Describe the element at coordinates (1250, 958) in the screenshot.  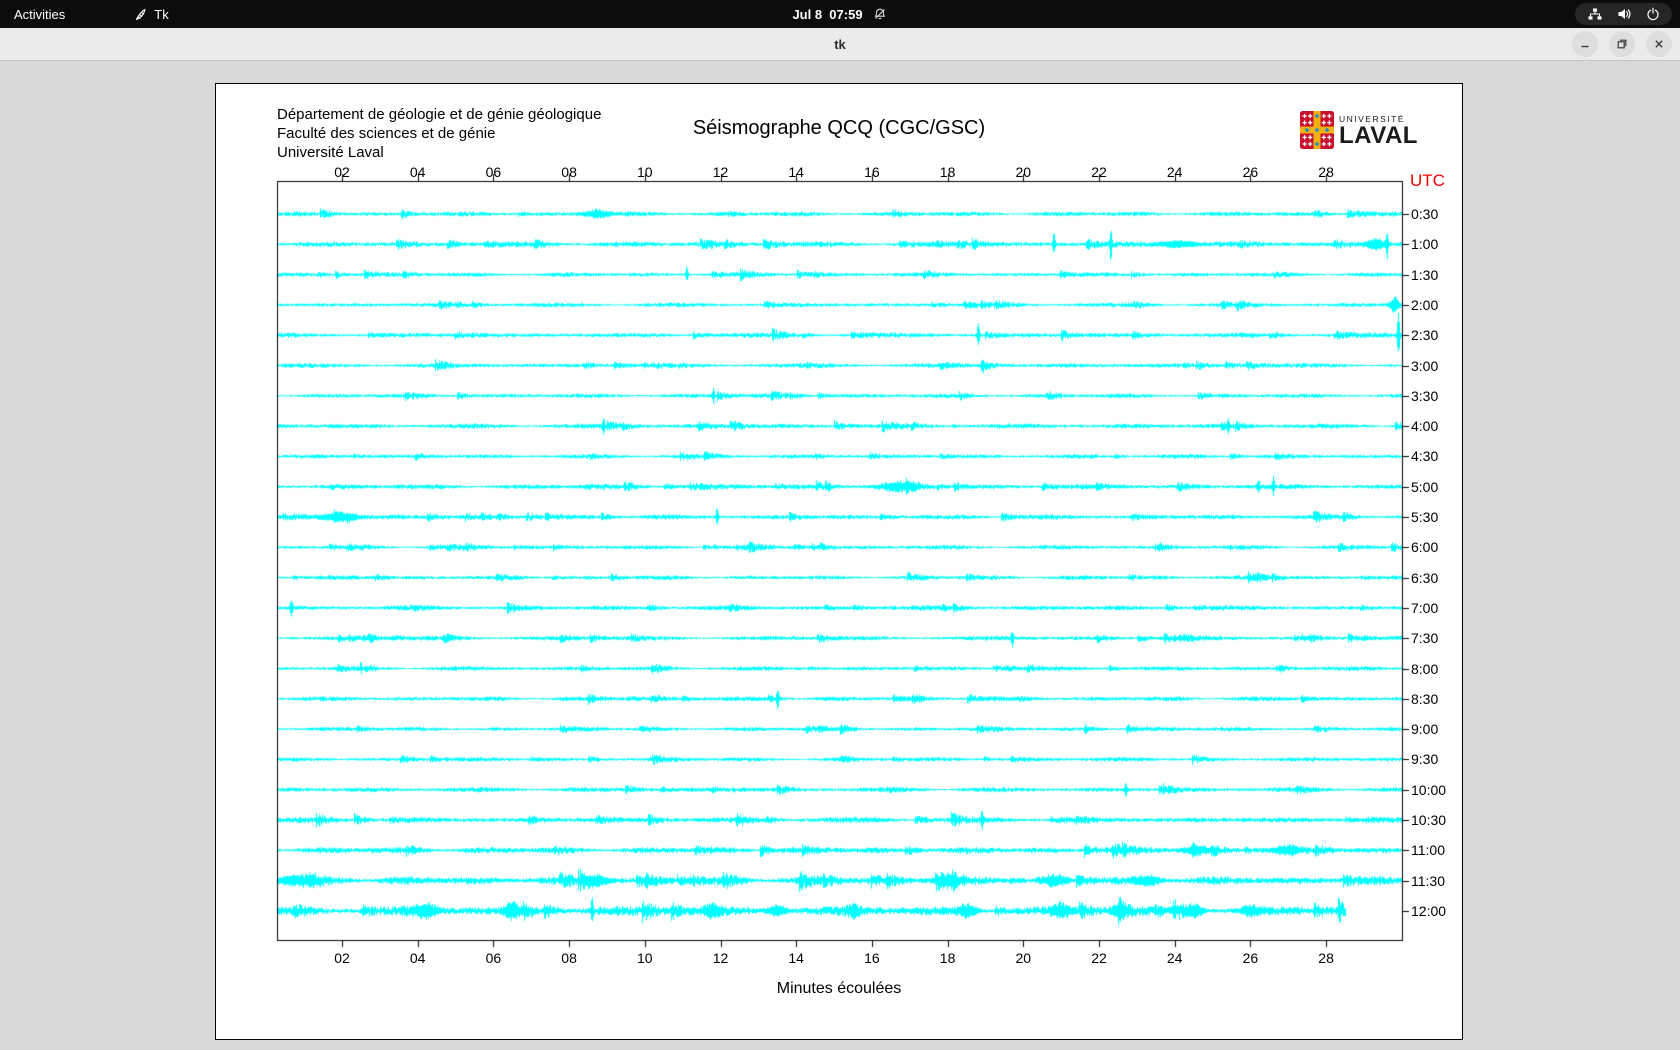
I see `x-tick-label-bottom: 26` at that location.